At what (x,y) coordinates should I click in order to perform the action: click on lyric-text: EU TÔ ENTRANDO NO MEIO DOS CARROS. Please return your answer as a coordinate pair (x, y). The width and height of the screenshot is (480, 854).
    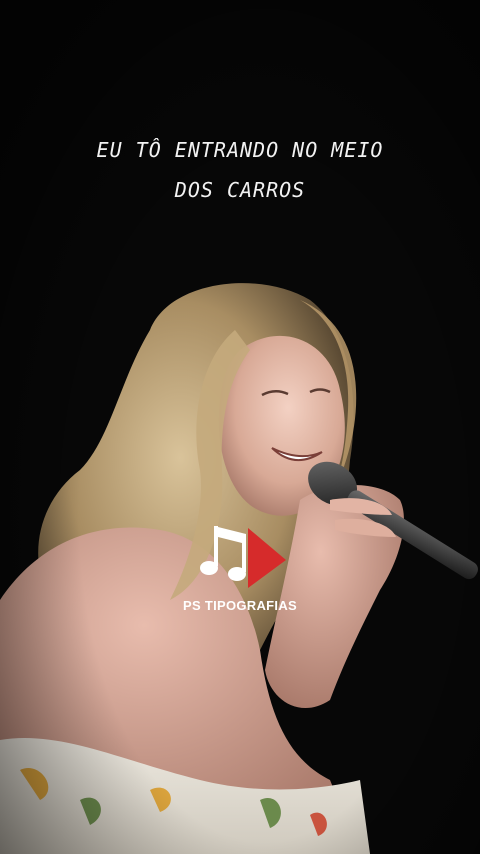
    Looking at the image, I should click on (240, 170).